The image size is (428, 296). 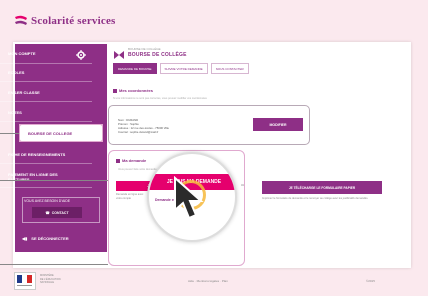 What do you see at coordinates (46, 93) in the screenshot?
I see `sidebar-item-classe: EN 1ER CLASSE` at bounding box center [46, 93].